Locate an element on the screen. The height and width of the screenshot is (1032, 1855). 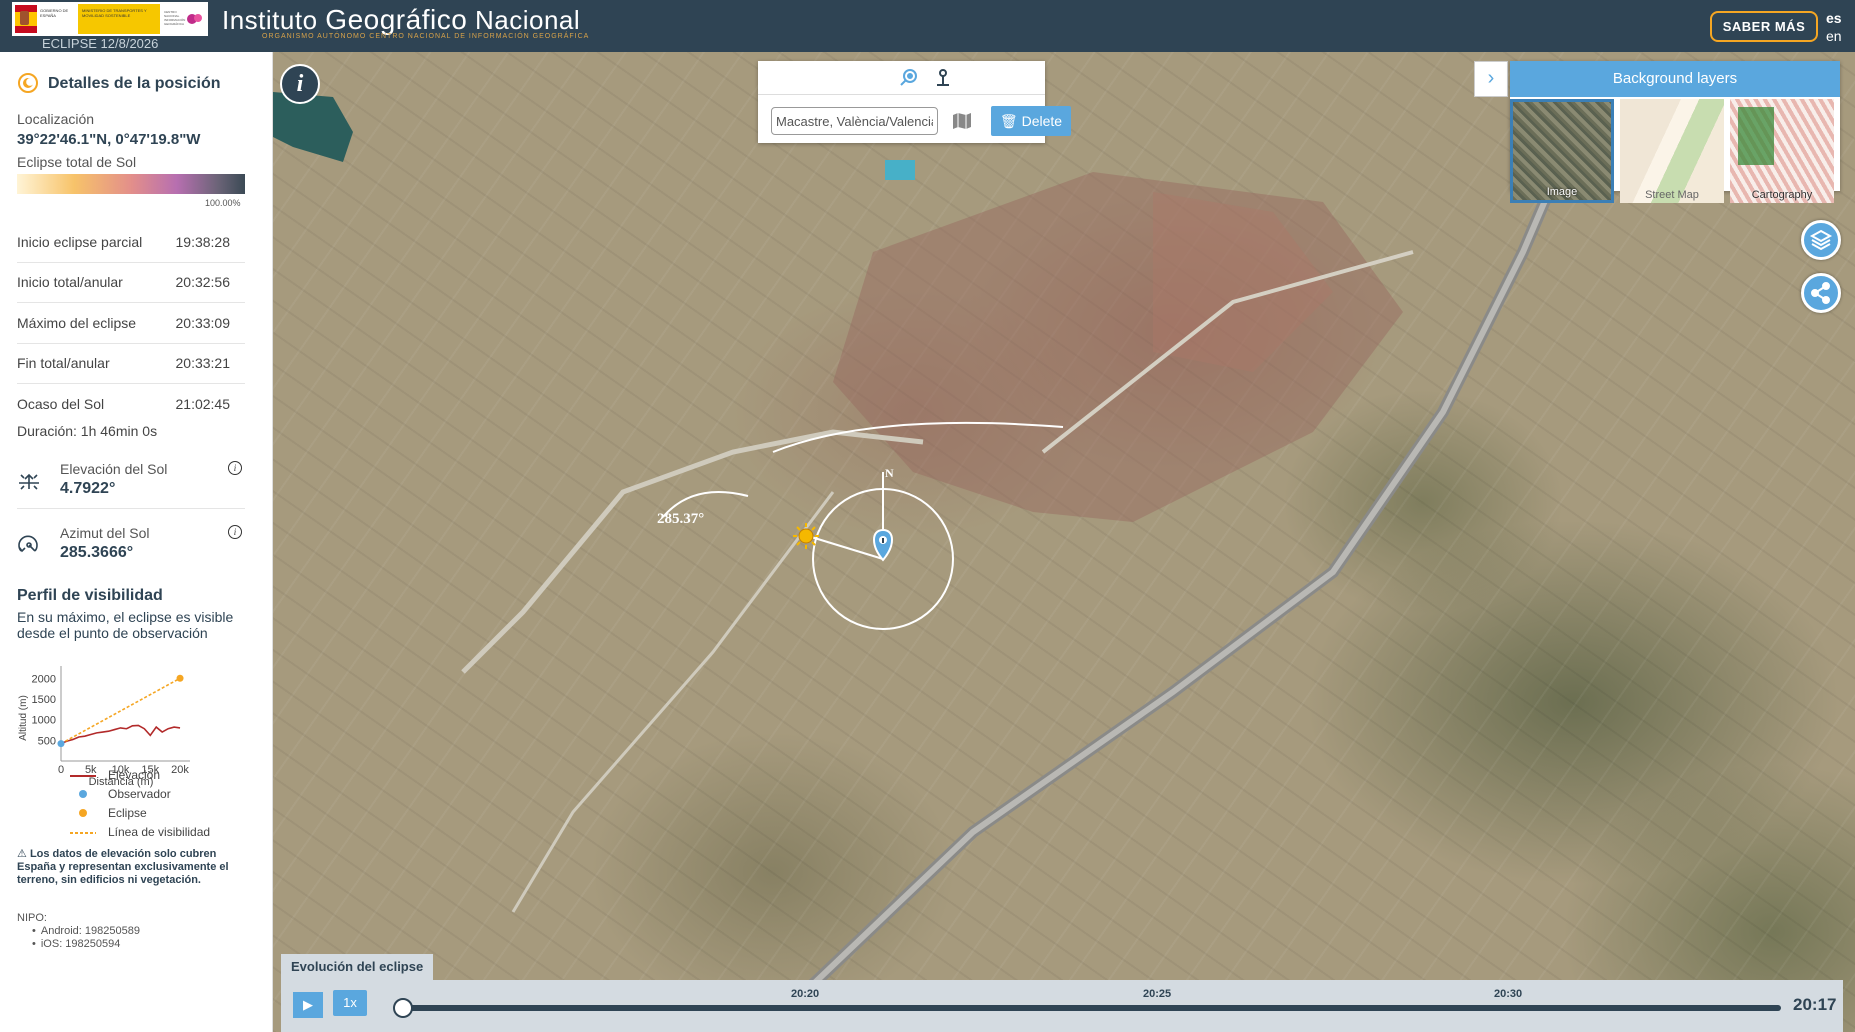
layer-label: Cartography is located at coordinates (1782, 195).